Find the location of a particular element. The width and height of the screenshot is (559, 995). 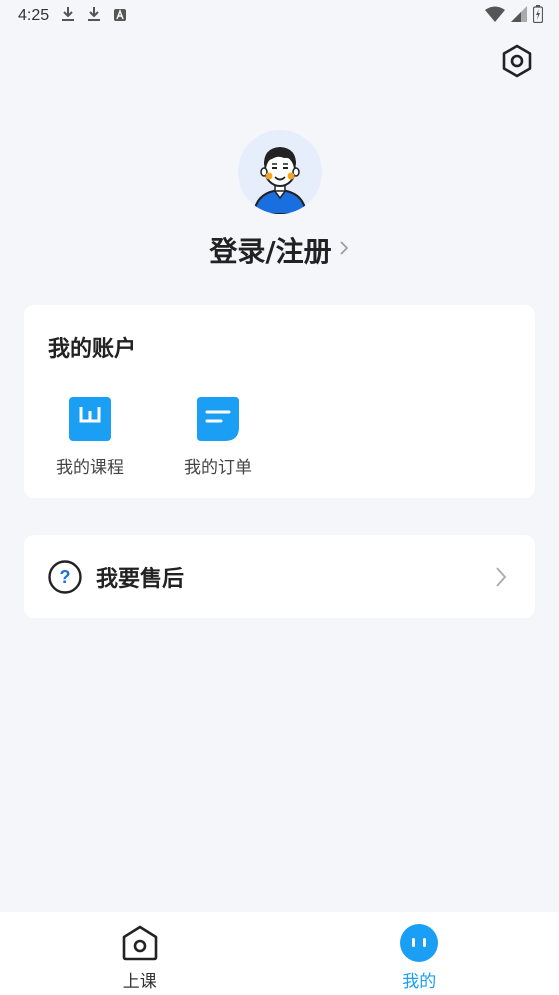

status-icons-left is located at coordinates (94, 16).